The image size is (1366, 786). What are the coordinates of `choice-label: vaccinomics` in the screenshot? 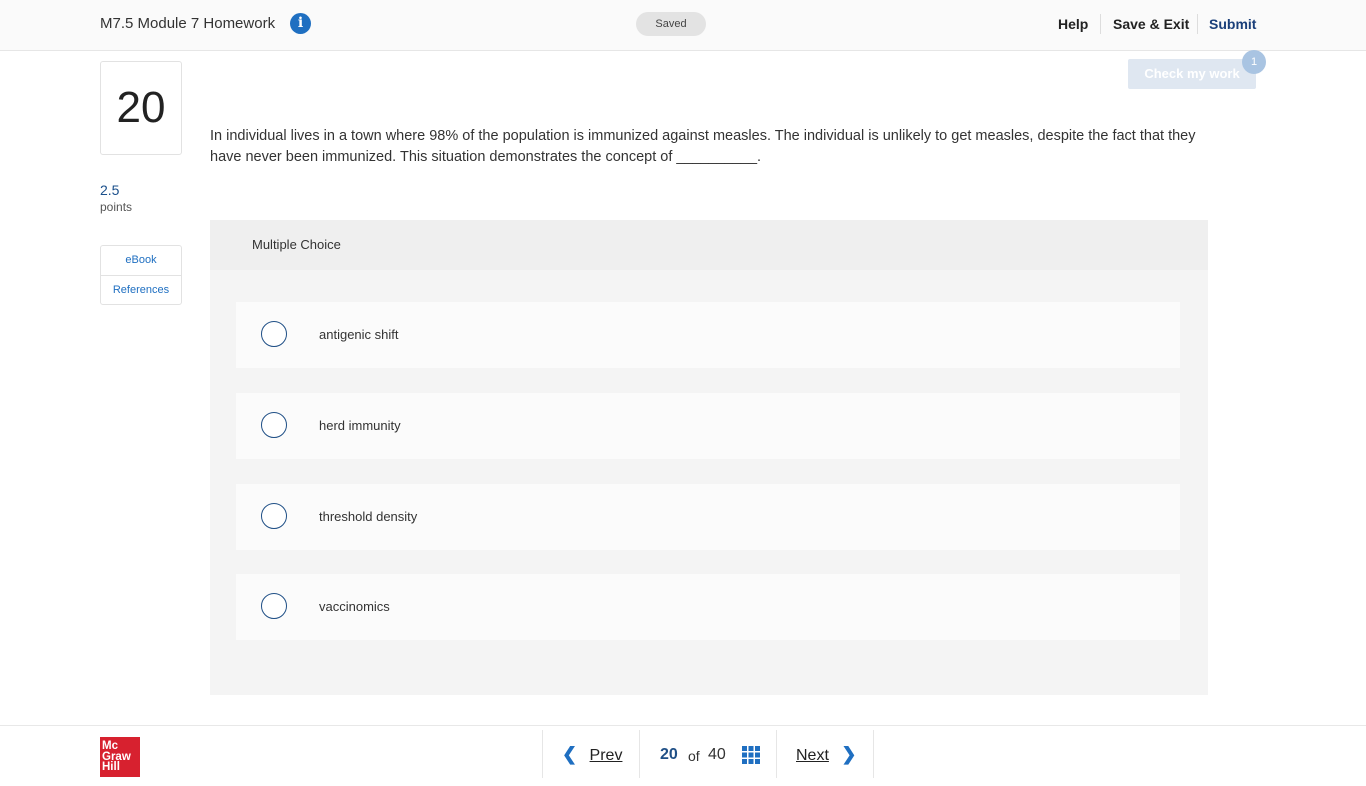 It's located at (354, 606).